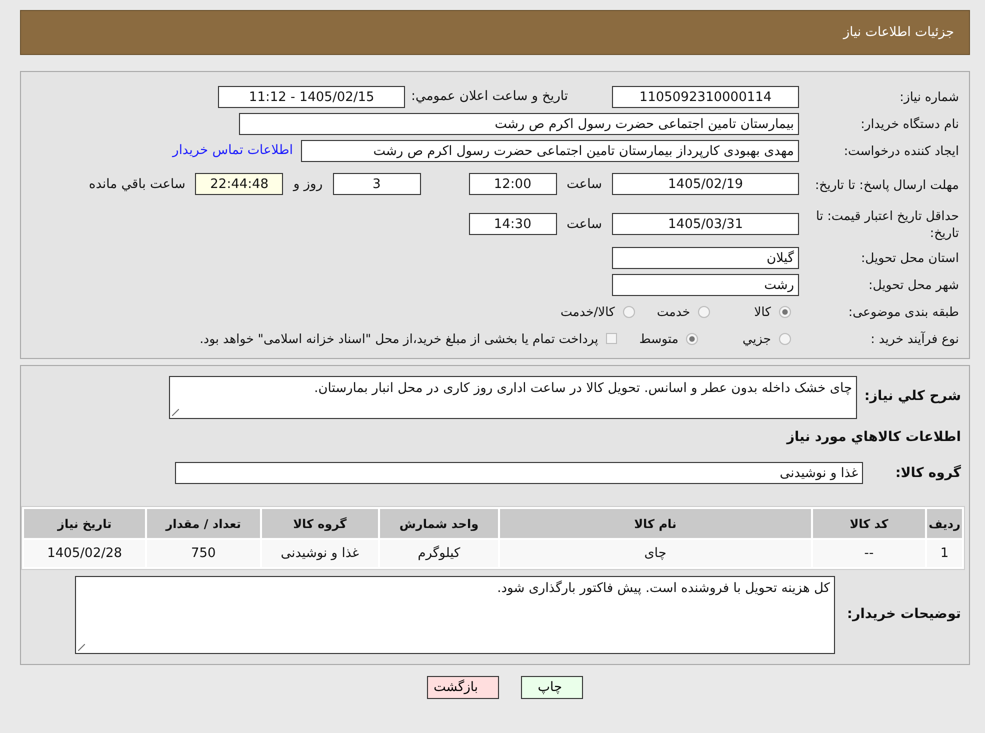 The width and height of the screenshot is (985, 733). What do you see at coordinates (915, 338) in the screenshot?
I see `field-label: نوع فرآیند خرید :` at bounding box center [915, 338].